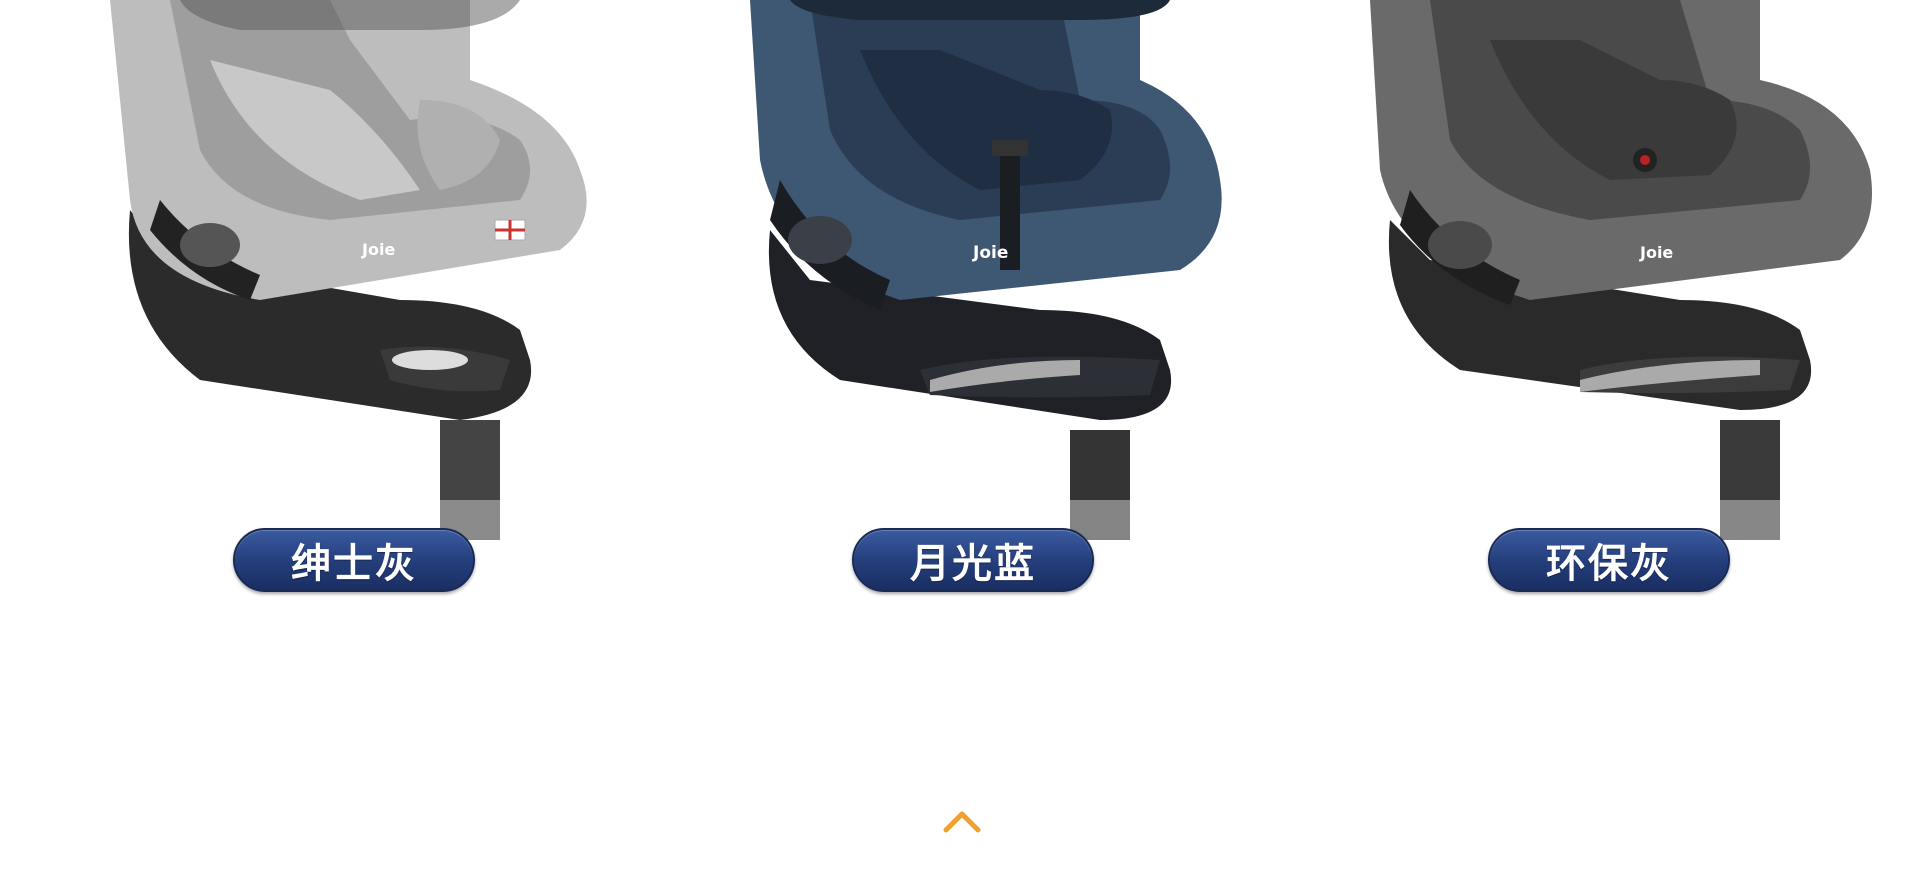 The image size is (1920, 891). I want to click on color-option-button: 绅士灰, so click(354, 560).